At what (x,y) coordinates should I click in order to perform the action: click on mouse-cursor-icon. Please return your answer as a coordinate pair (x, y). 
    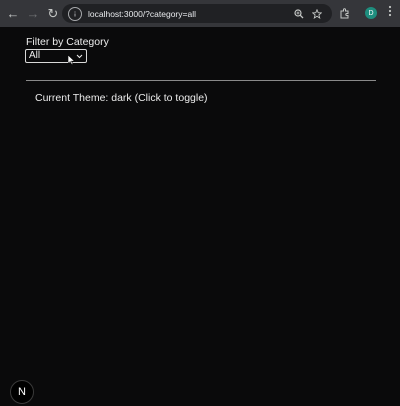
    Looking at the image, I should click on (72, 60).